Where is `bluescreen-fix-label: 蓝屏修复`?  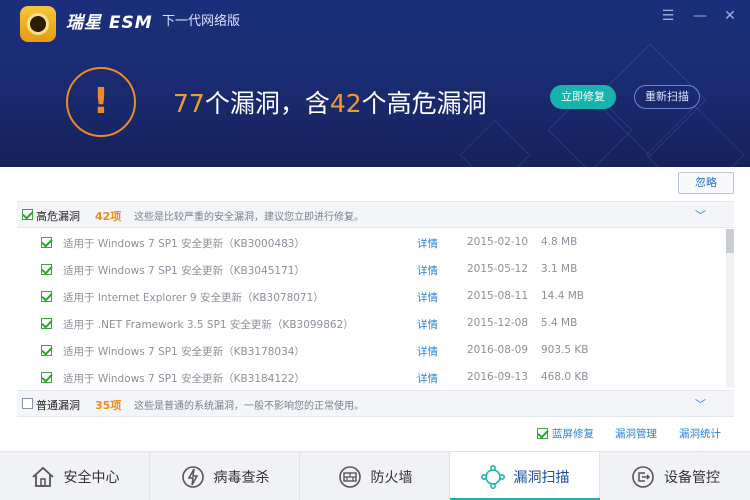
bluescreen-fix-label: 蓝屏修复 is located at coordinates (573, 433).